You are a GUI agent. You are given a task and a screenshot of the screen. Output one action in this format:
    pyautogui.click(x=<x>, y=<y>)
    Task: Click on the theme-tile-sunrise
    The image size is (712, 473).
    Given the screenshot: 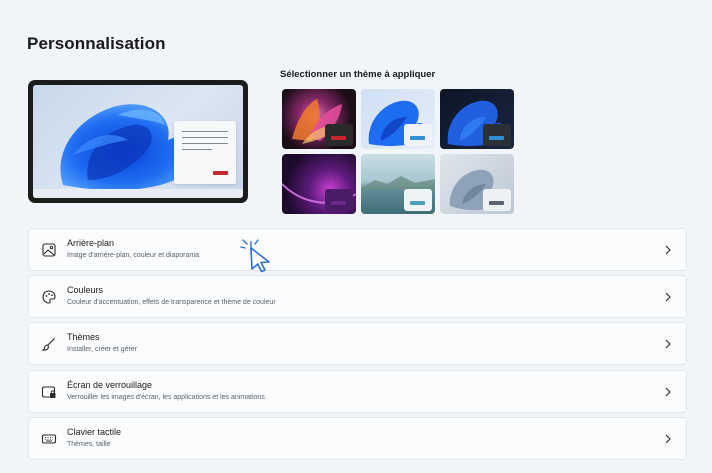 What is the action you would take?
    pyautogui.click(x=477, y=184)
    